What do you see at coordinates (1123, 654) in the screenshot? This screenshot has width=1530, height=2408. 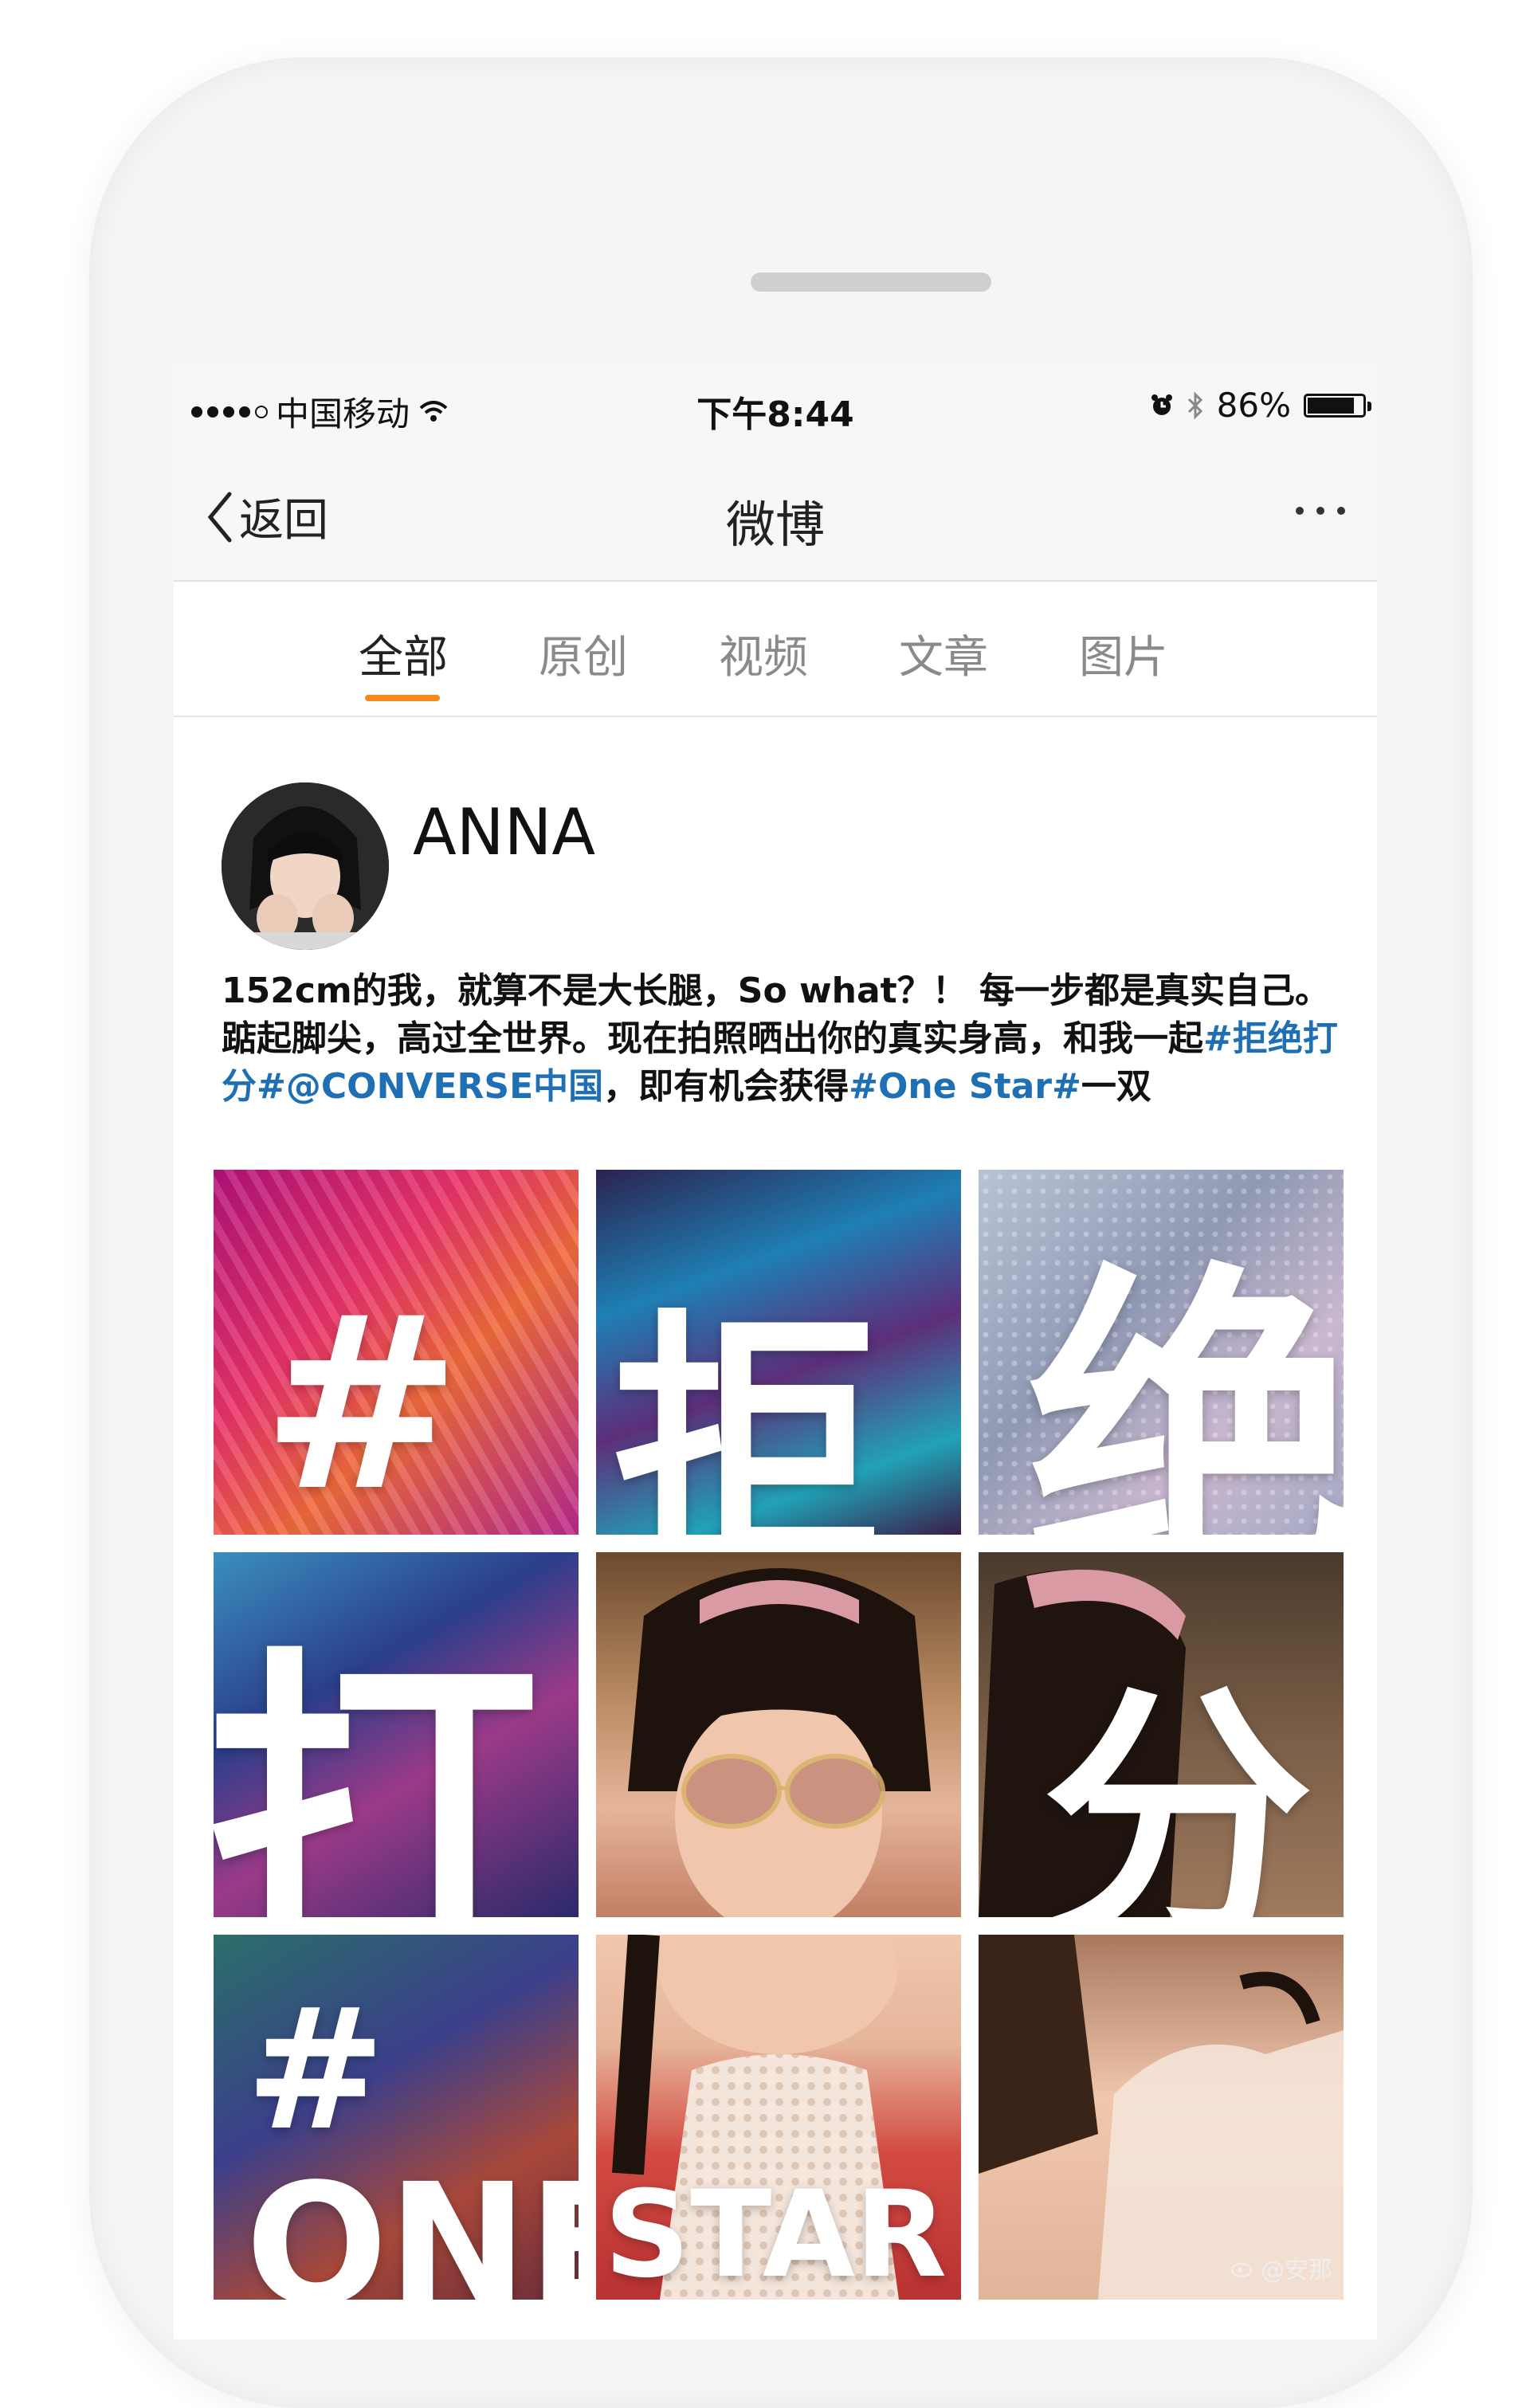 I see `tab-picture: 图片` at bounding box center [1123, 654].